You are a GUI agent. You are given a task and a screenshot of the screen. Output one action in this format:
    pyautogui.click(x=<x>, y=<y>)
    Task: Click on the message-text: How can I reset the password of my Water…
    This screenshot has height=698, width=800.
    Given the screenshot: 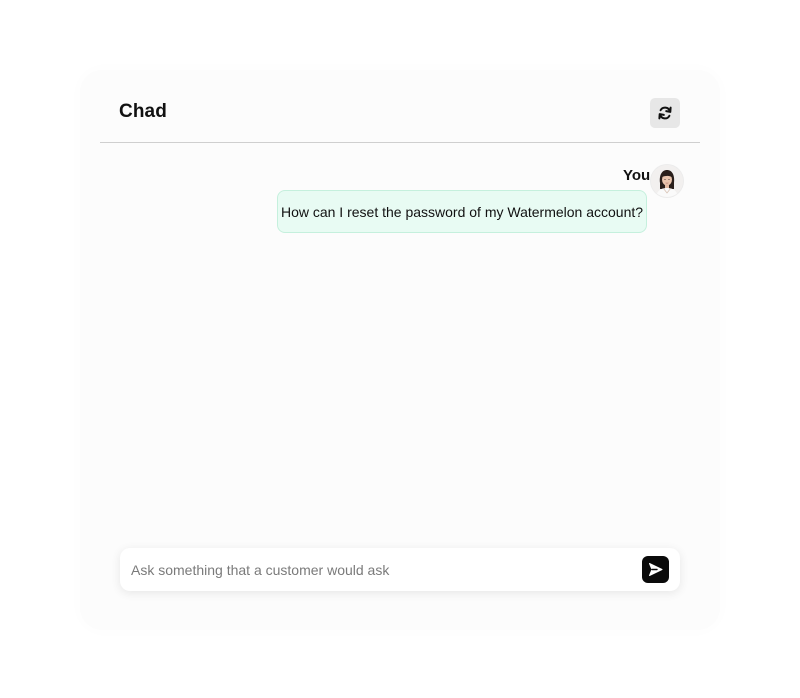 What is the action you would take?
    pyautogui.click(x=462, y=211)
    